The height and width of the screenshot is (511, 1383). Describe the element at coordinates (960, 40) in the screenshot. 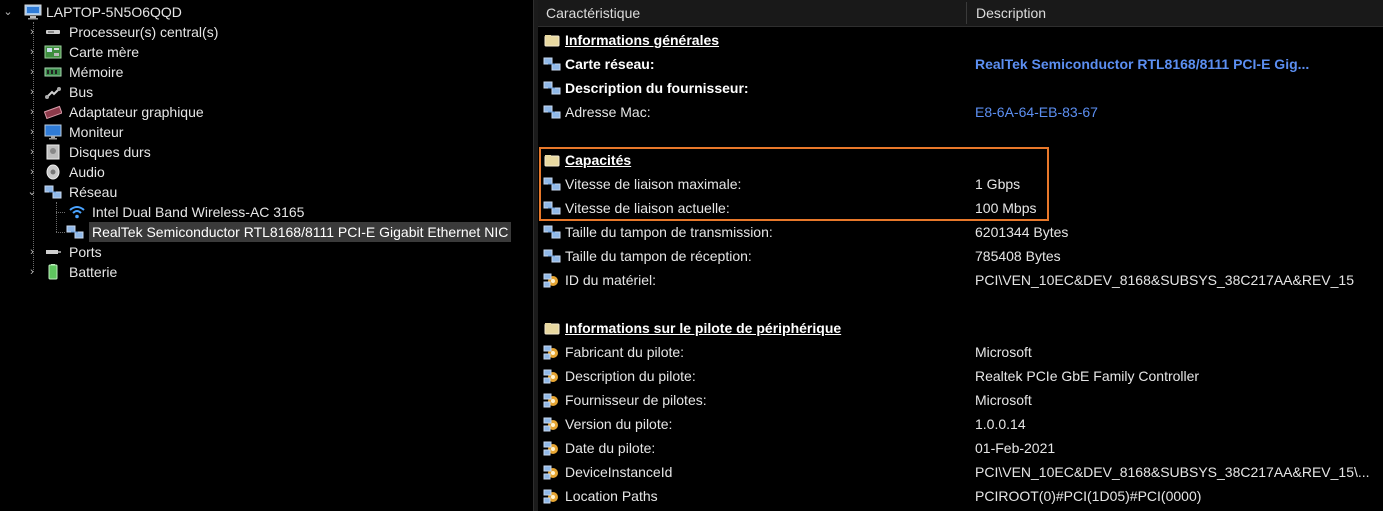

I see `section-header: Informations générales` at that location.